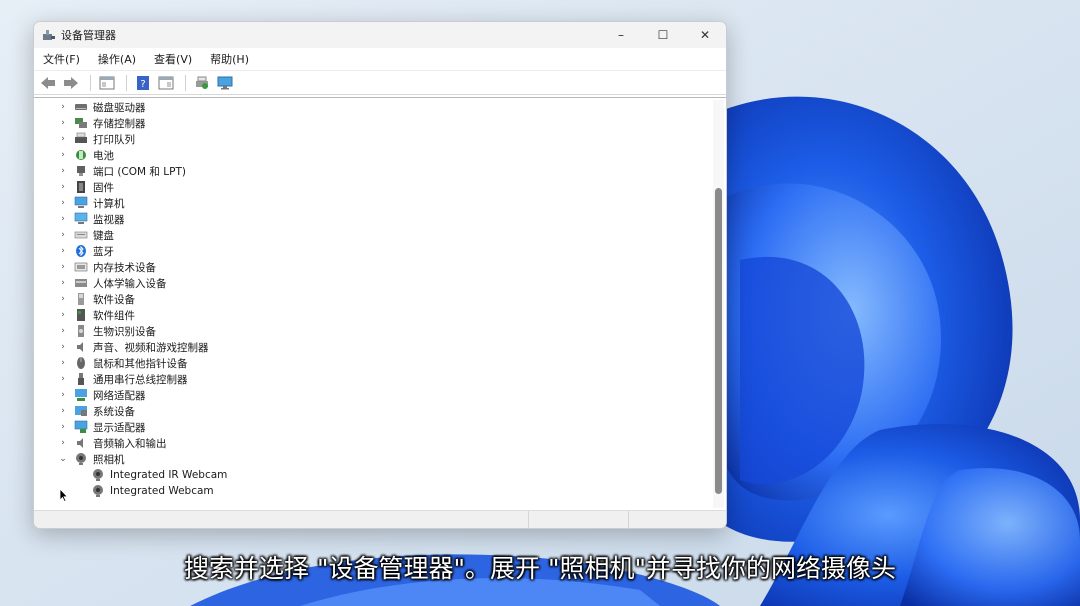  What do you see at coordinates (81, 171) in the screenshot?
I see `port-icon` at bounding box center [81, 171].